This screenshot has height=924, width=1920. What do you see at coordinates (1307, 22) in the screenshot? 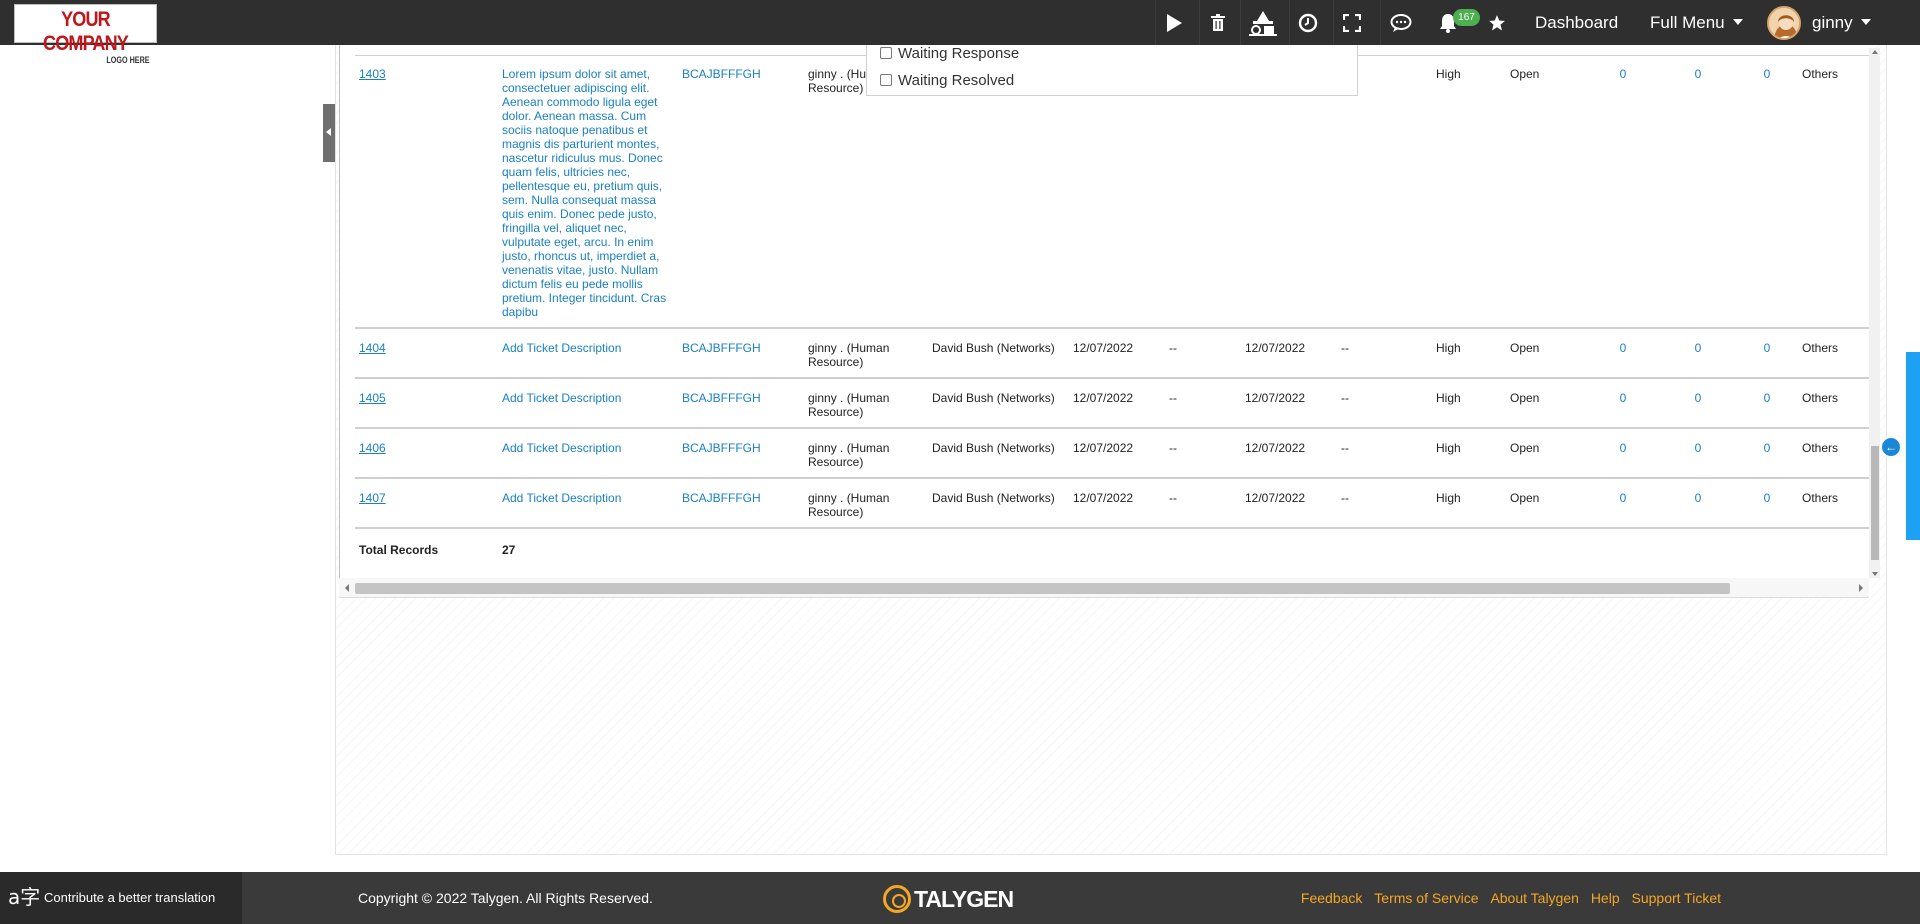
I see `timer-button` at bounding box center [1307, 22].